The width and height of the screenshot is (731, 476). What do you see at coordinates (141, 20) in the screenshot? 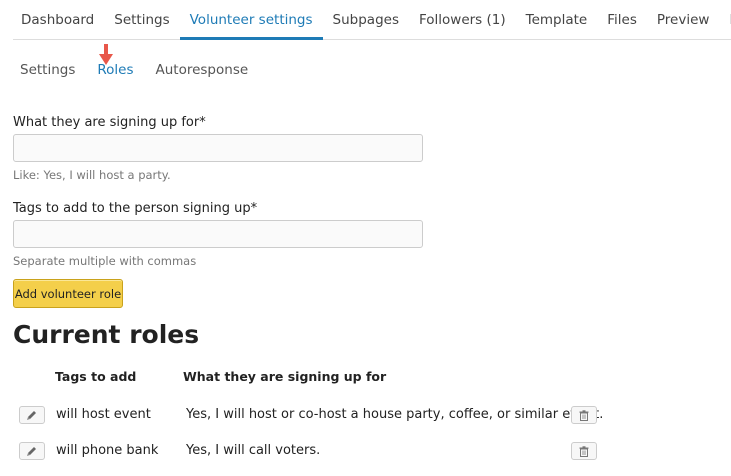
I see `tab-settings: Settings` at bounding box center [141, 20].